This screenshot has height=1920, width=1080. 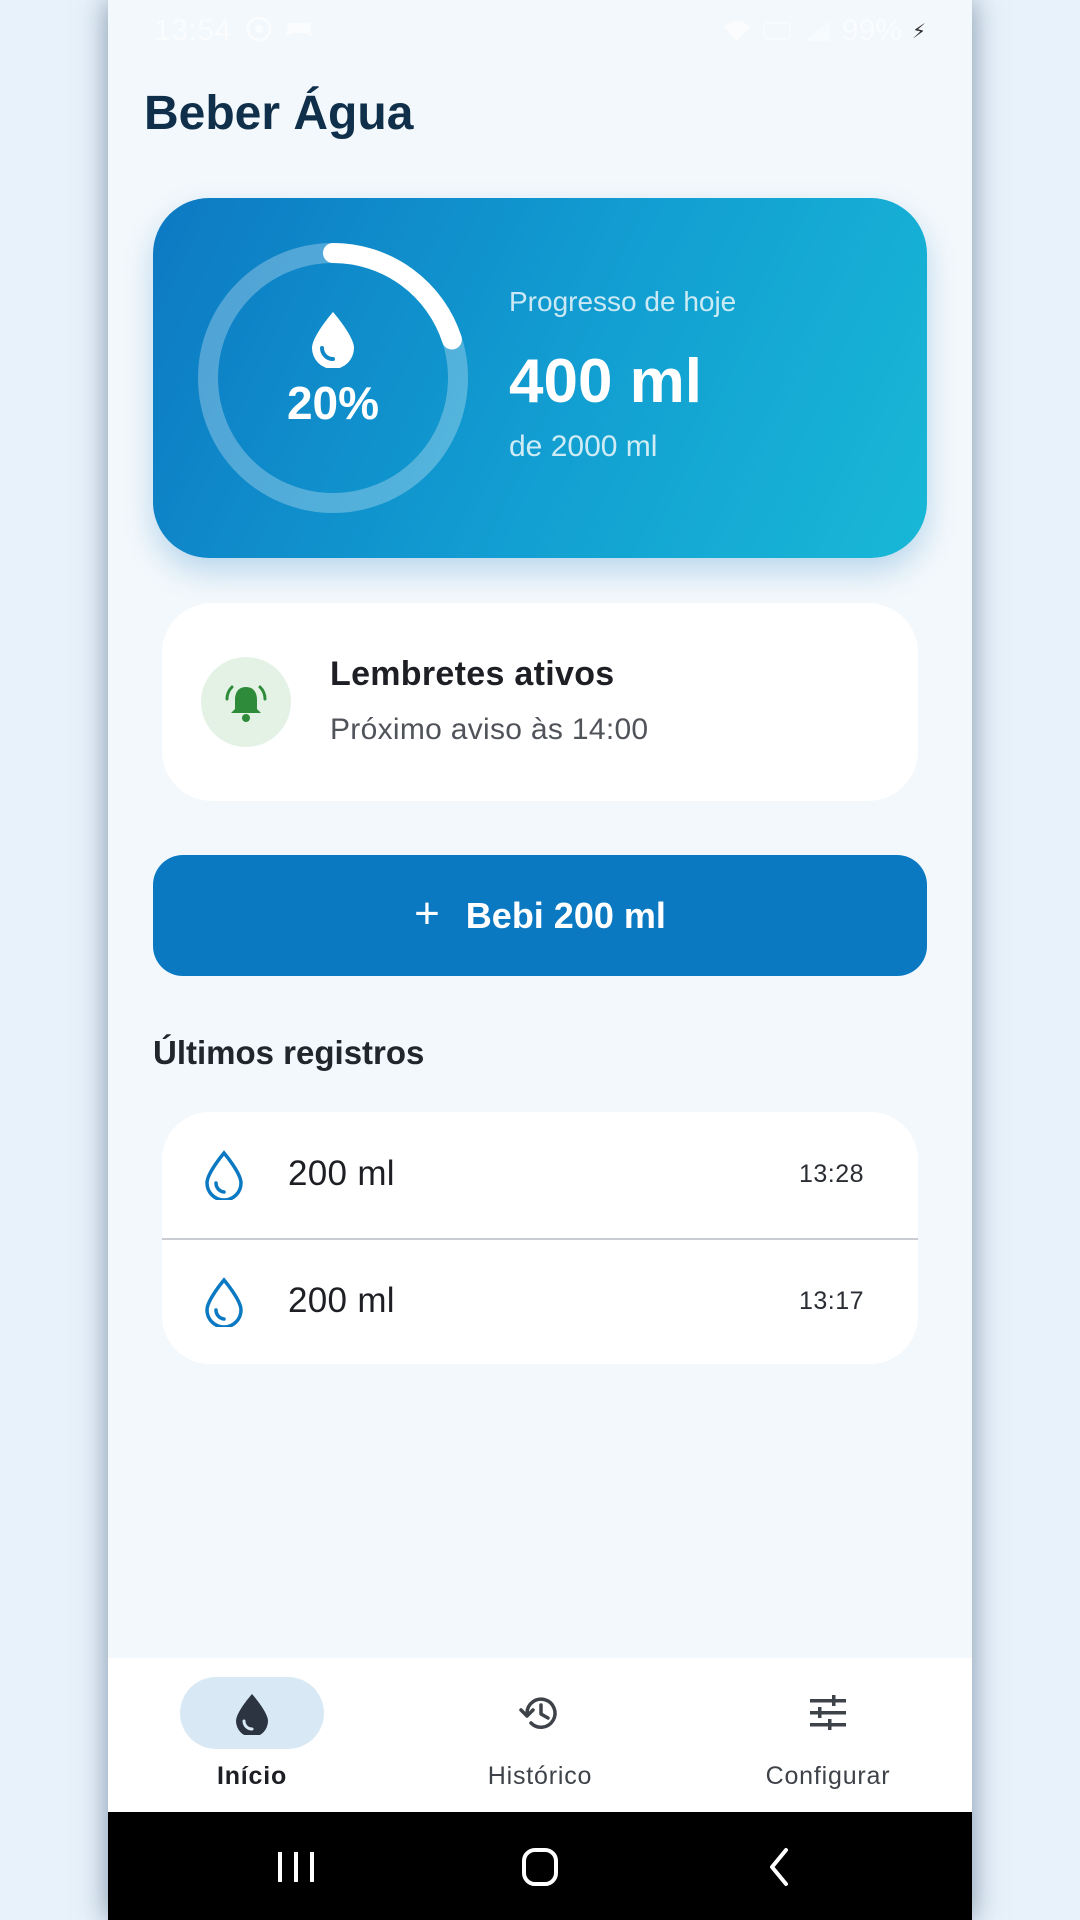 What do you see at coordinates (472, 674) in the screenshot?
I see `reminder-title: Lembretes ativos` at bounding box center [472, 674].